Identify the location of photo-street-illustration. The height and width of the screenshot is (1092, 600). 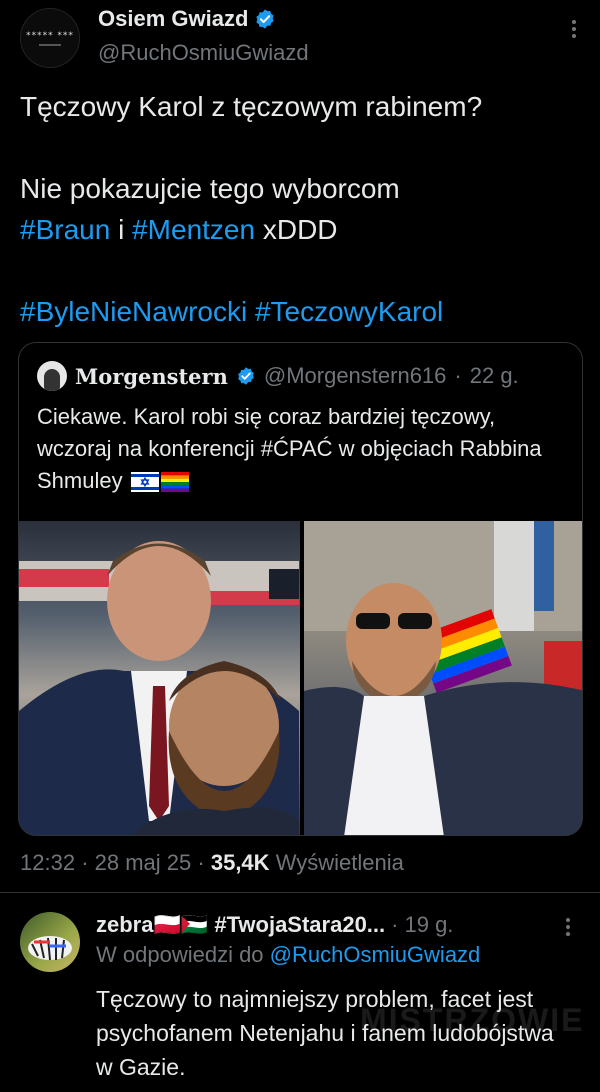
(442, 678).